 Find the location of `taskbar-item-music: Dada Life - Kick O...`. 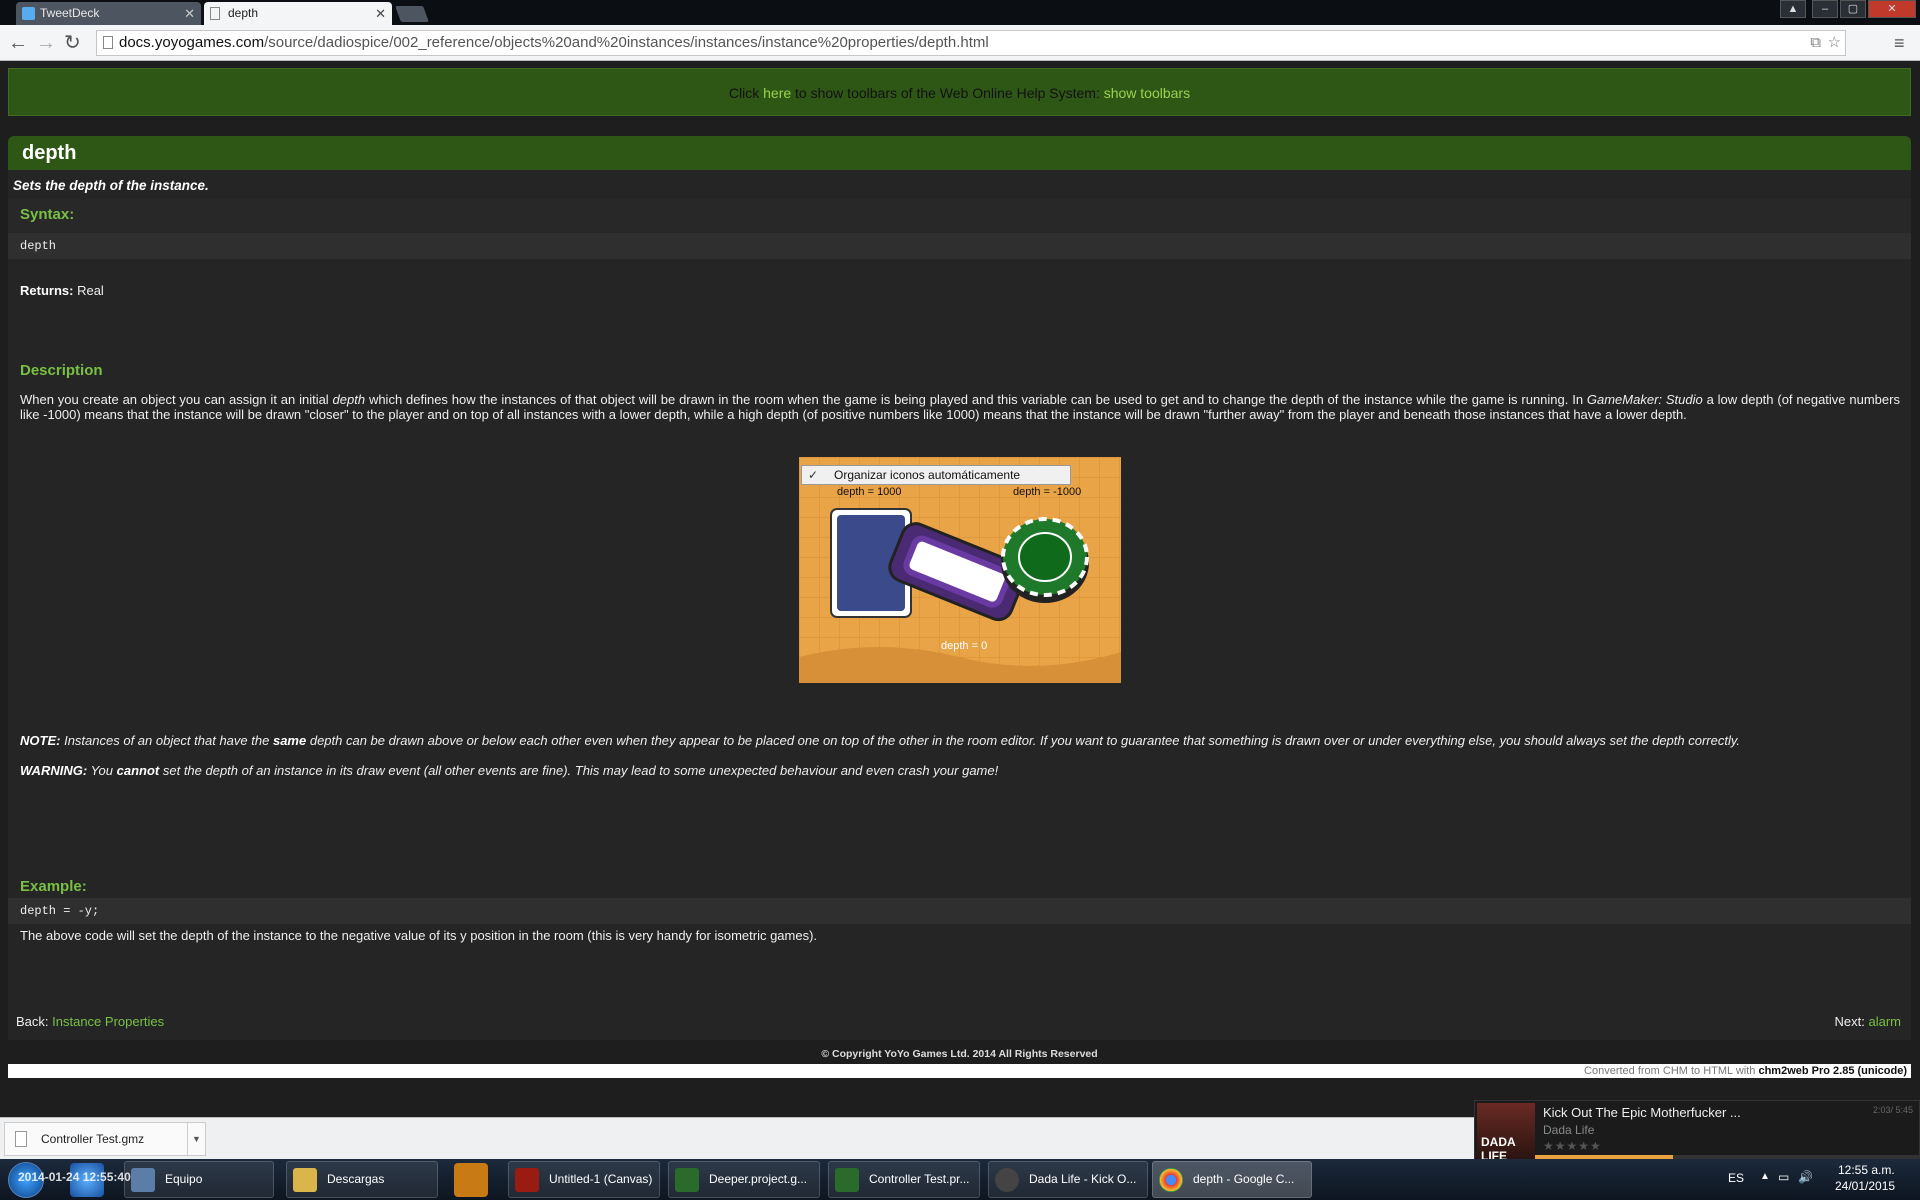

taskbar-item-music: Dada Life - Kick O... is located at coordinates (1068, 1179).